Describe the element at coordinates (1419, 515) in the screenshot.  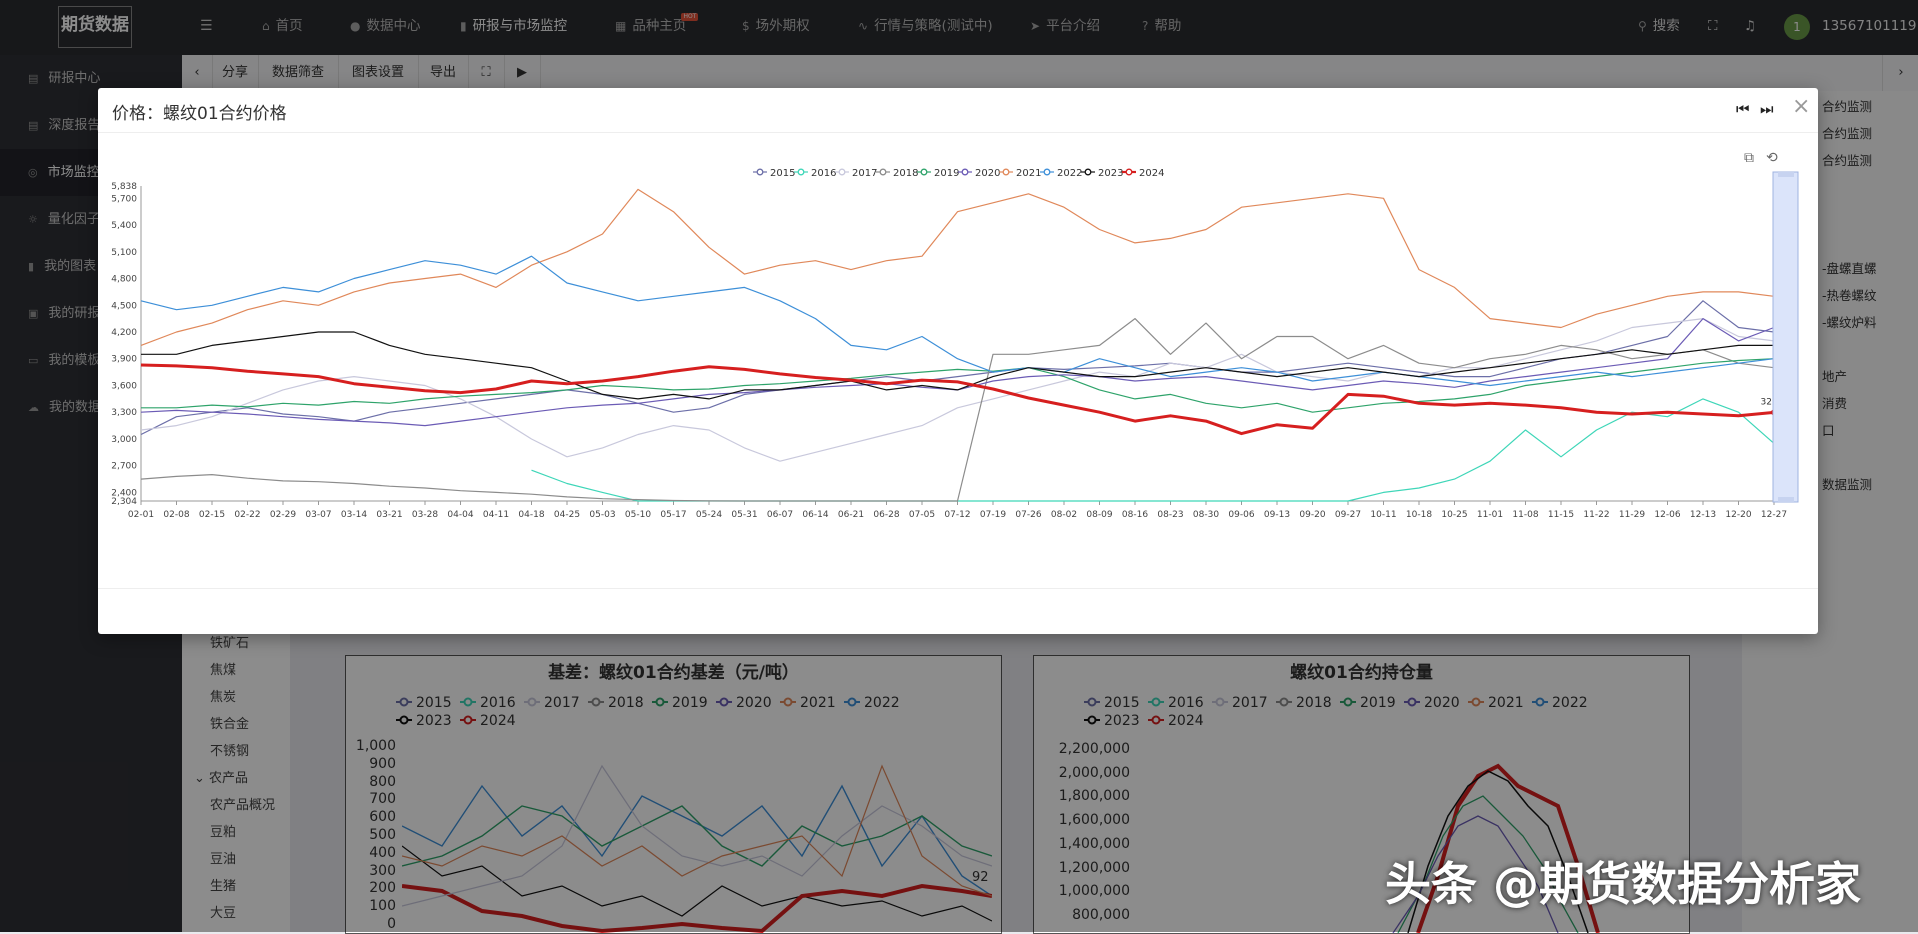
I see `x-tick-label: 10-18` at that location.